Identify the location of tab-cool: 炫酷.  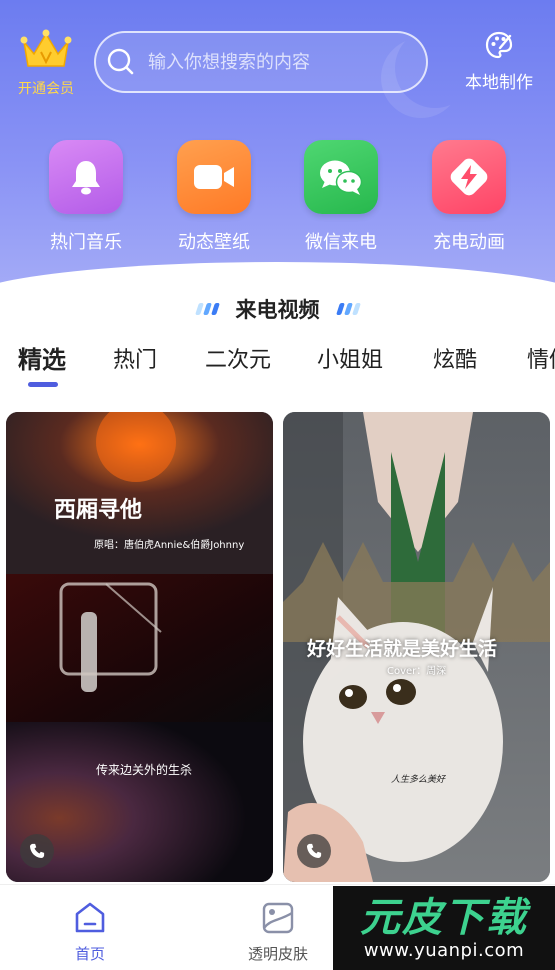
(455, 358).